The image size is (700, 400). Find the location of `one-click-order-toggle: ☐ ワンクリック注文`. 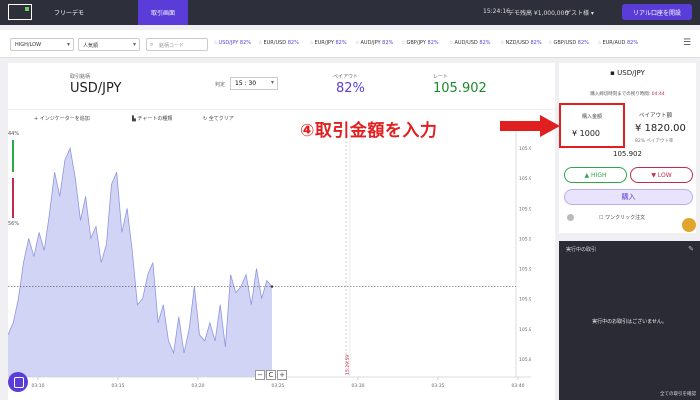

one-click-order-toggle: ☐ ワンクリック注文 is located at coordinates (622, 217).